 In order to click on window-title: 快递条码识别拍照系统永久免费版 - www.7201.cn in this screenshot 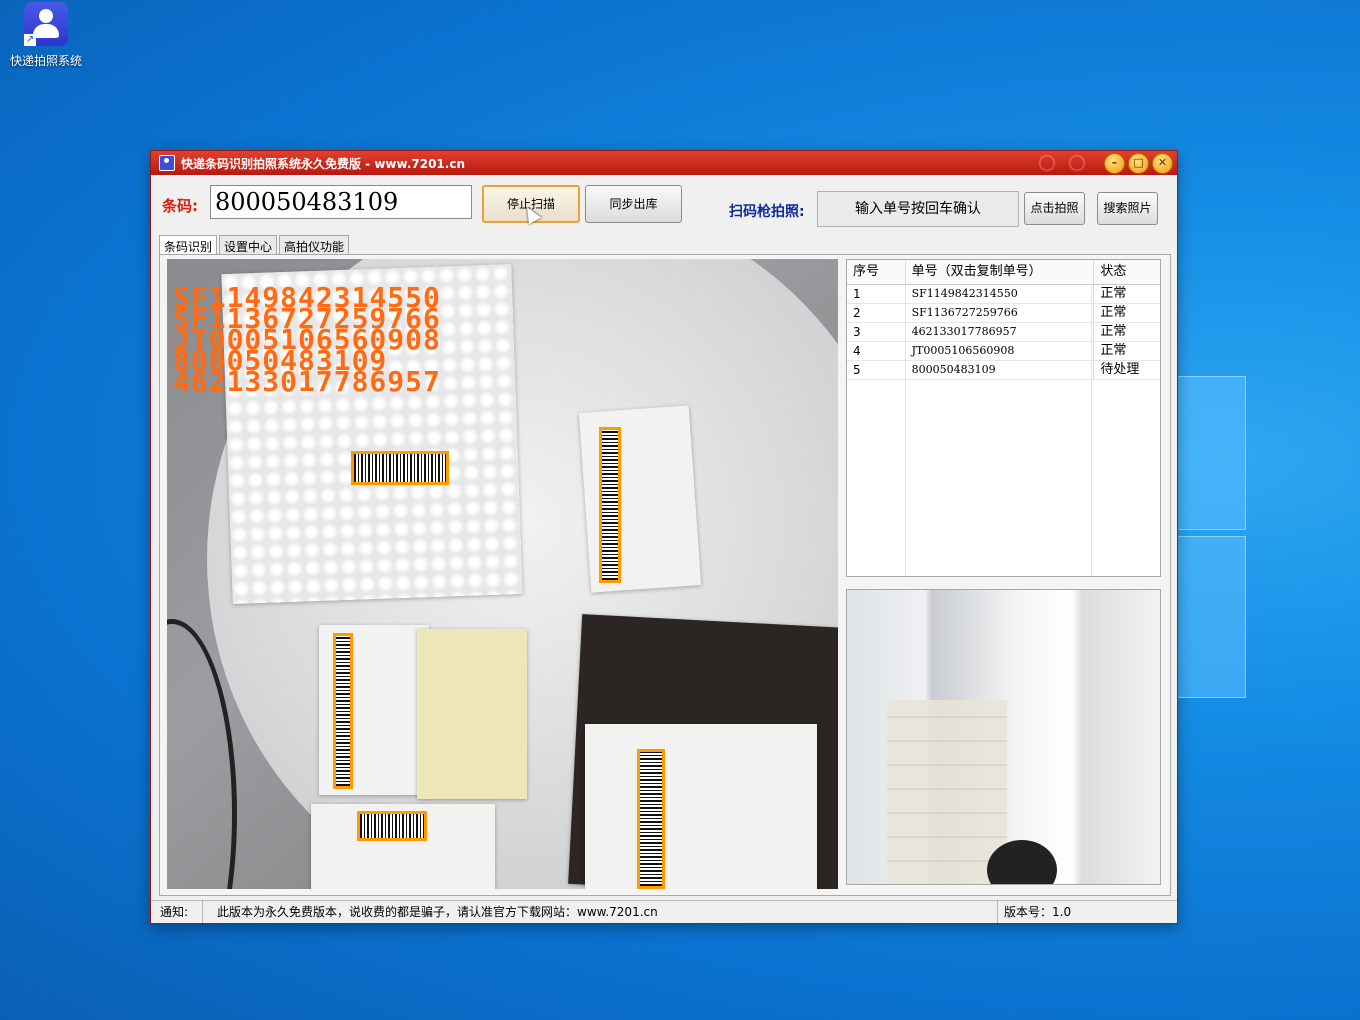, I will do `click(323, 163)`.